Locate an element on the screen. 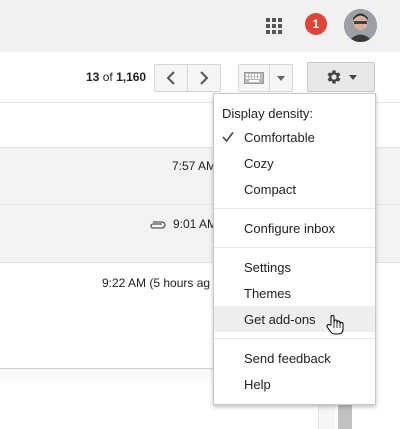 Image resolution: width=400 pixels, height=429 pixels. input-tools-button is located at coordinates (254, 78).